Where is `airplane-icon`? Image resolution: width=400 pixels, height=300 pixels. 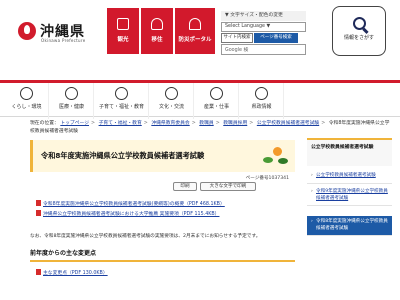
airplane-icon is located at coordinates (157, 24).